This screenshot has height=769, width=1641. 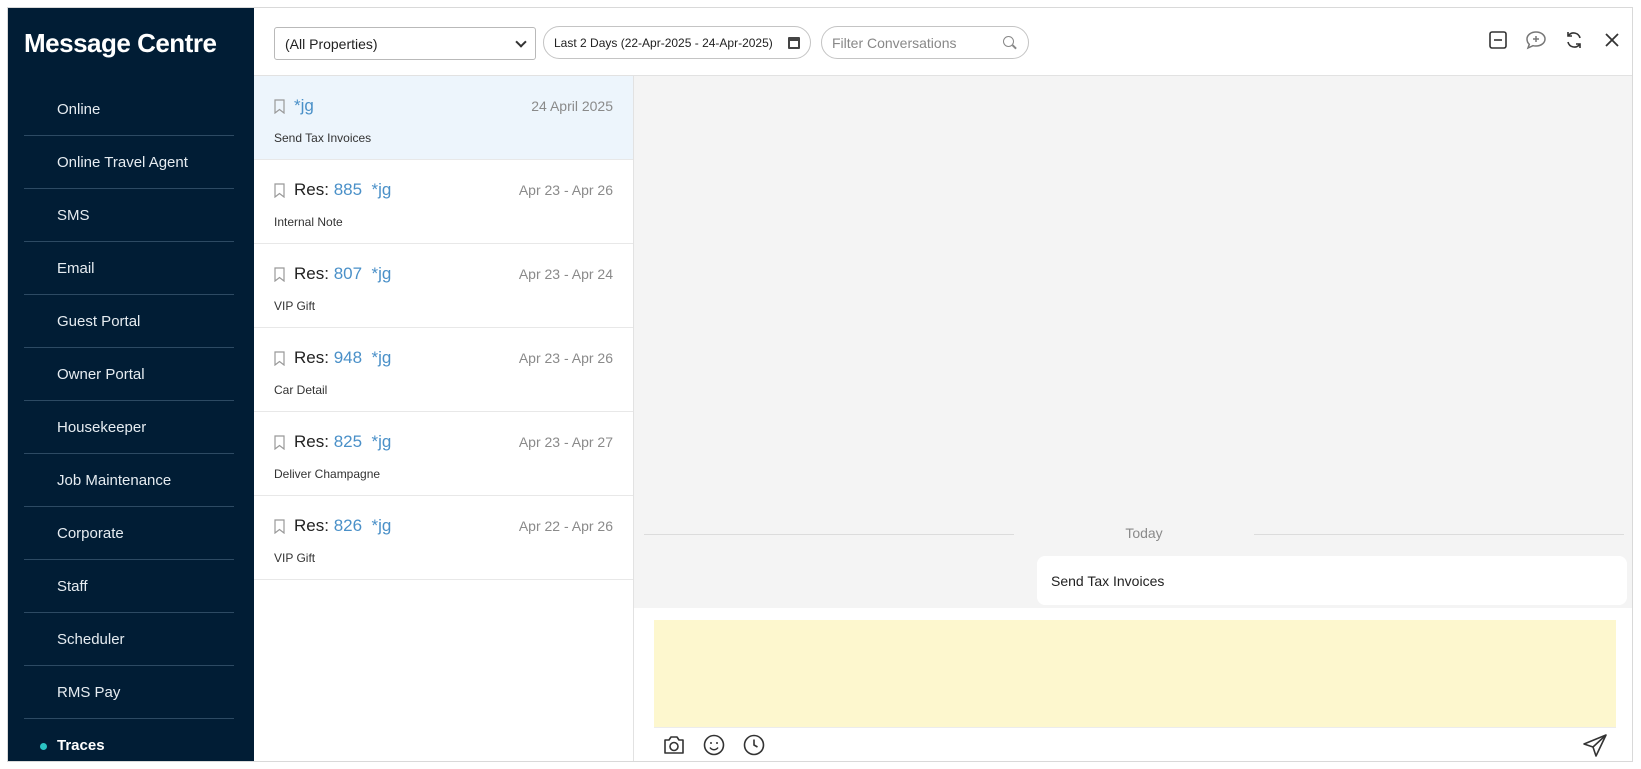 I want to click on conversation-item: Res: 807 *jg Apr 23 - Apr 24 VIP Gift, so click(x=443, y=286).